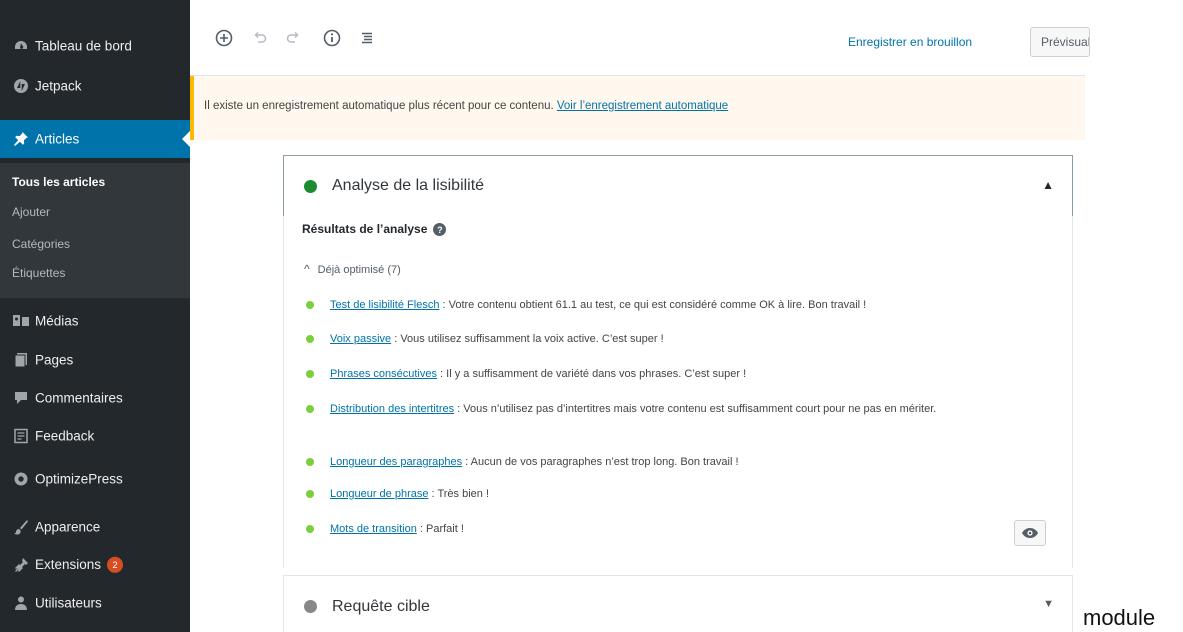  Describe the element at coordinates (367, 38) in the screenshot. I see `outline-icon` at that location.